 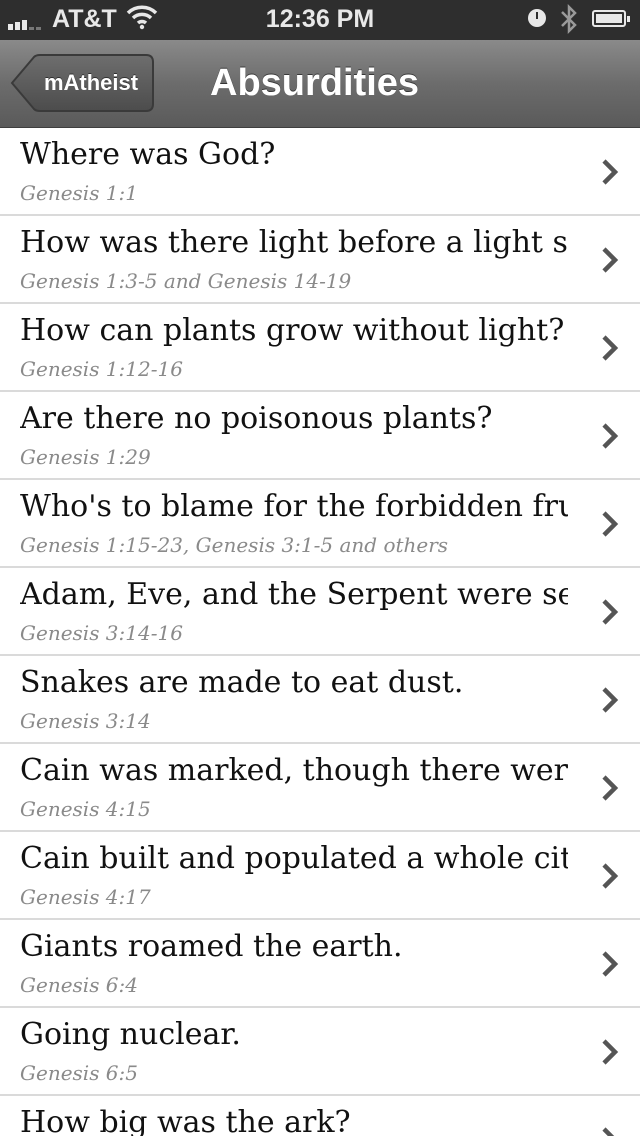 What do you see at coordinates (294, 506) in the screenshot?
I see `item-title: Who's to blame for the forbidden fruit?` at bounding box center [294, 506].